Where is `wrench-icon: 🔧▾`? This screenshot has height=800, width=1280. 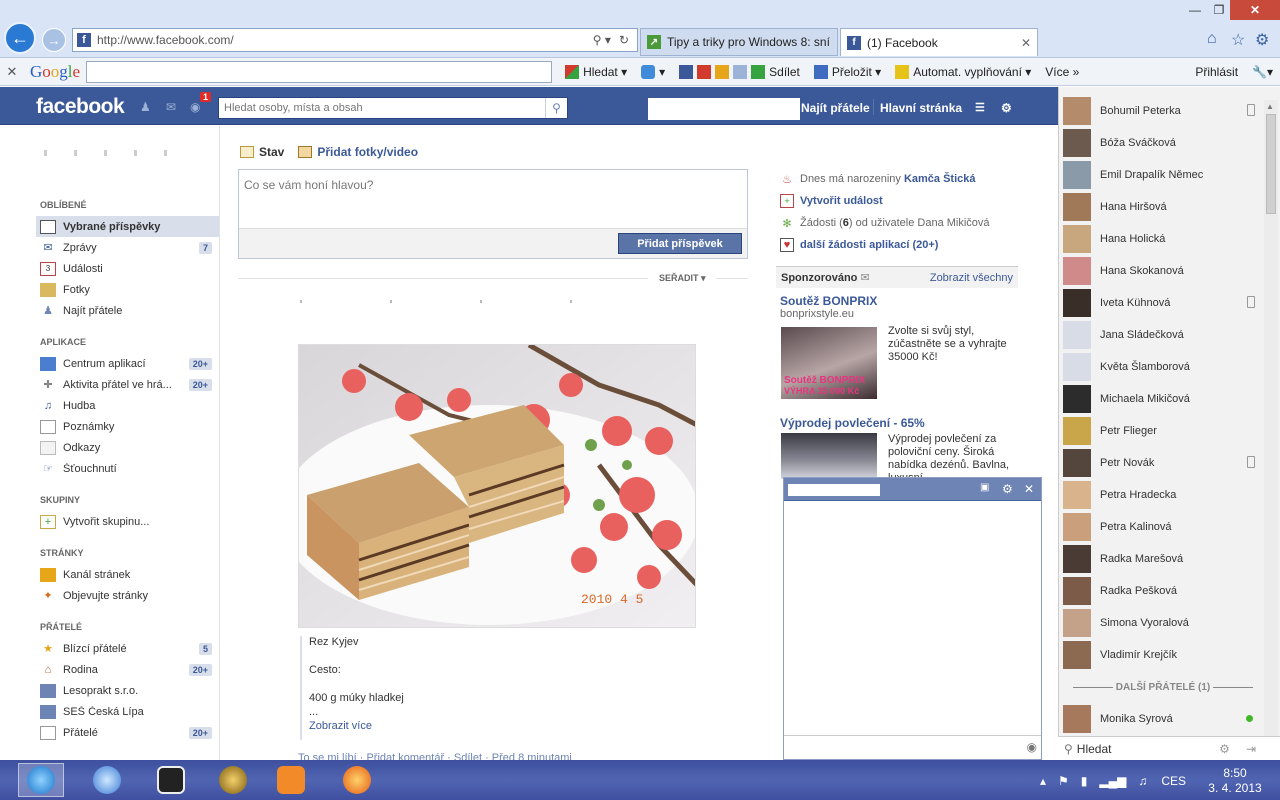
wrench-icon: 🔧▾ is located at coordinates (1262, 72).